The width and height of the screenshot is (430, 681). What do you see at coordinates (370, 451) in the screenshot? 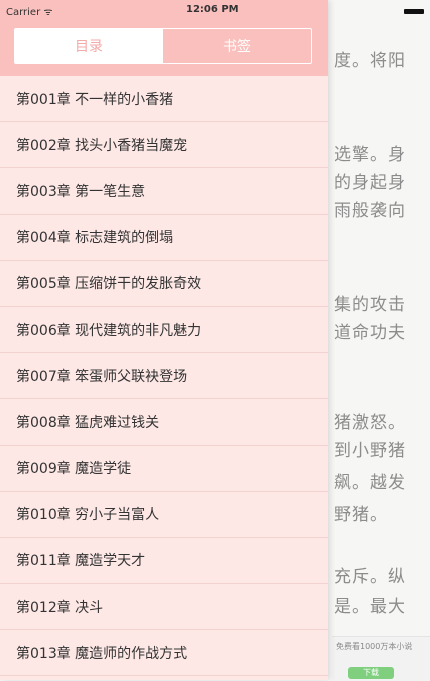
I see `reader-text-line: 到小野猪` at bounding box center [370, 451].